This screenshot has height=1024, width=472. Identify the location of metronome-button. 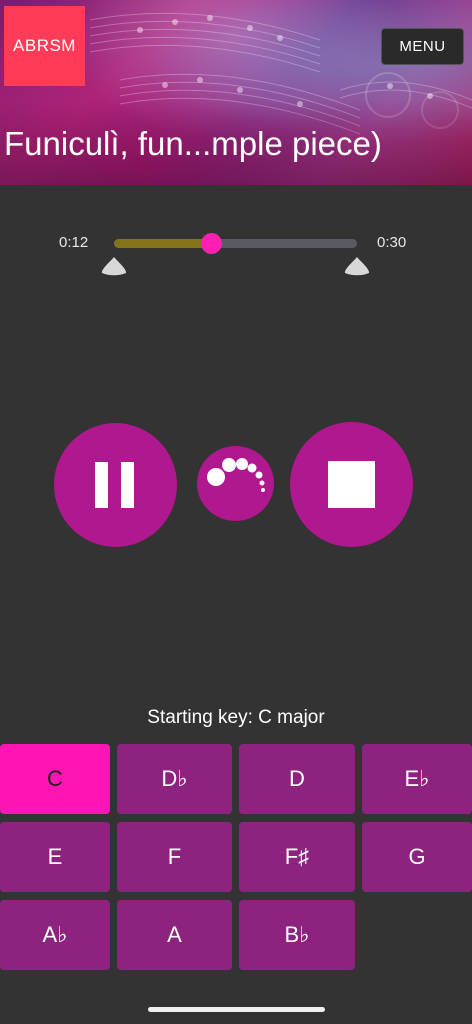
(235, 483).